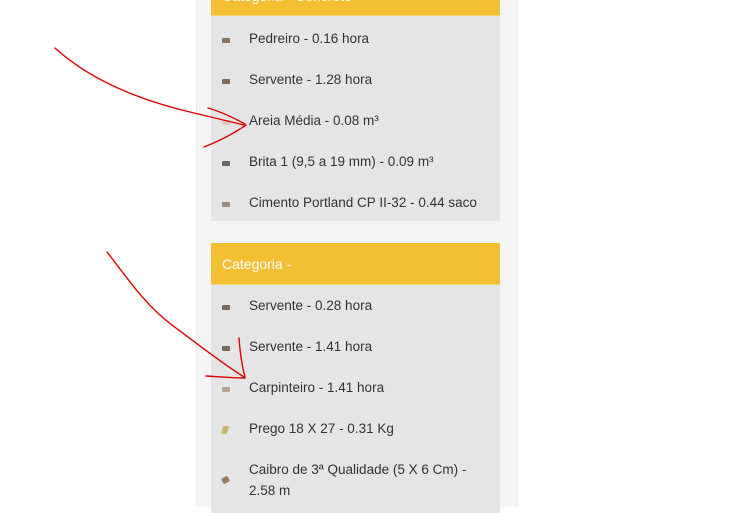 This screenshot has height=513, width=730. I want to click on list-item: Servente - 0.28 hora, so click(355, 307).